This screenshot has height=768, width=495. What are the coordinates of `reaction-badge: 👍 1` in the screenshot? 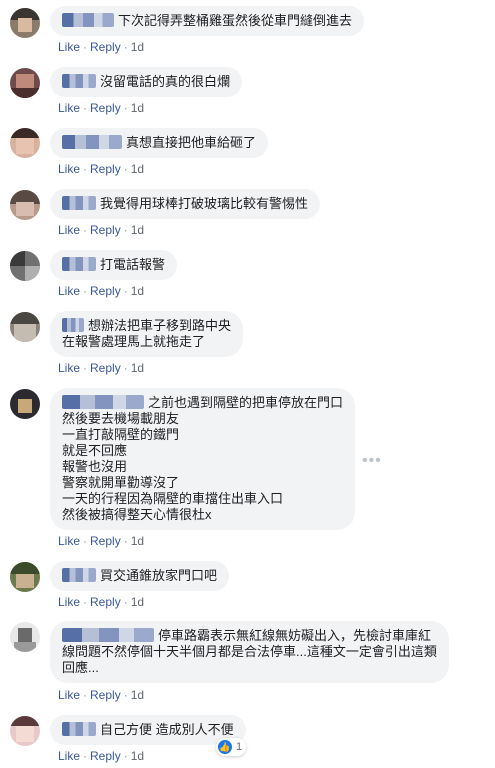 It's located at (231, 747).